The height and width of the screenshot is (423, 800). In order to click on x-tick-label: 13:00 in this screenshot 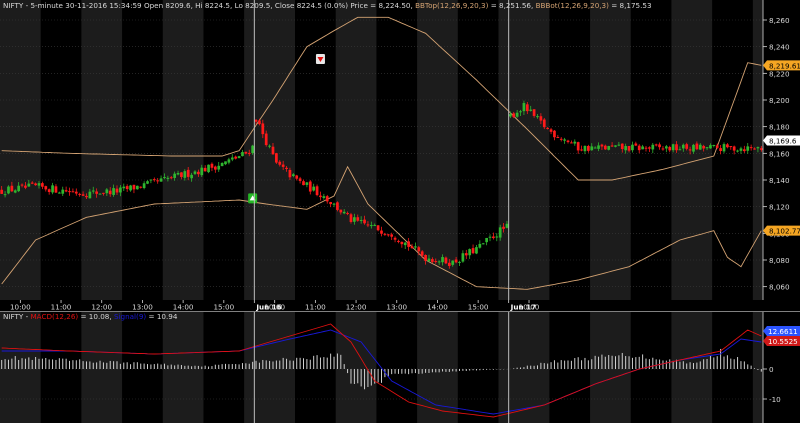, I will do `click(142, 307)`.